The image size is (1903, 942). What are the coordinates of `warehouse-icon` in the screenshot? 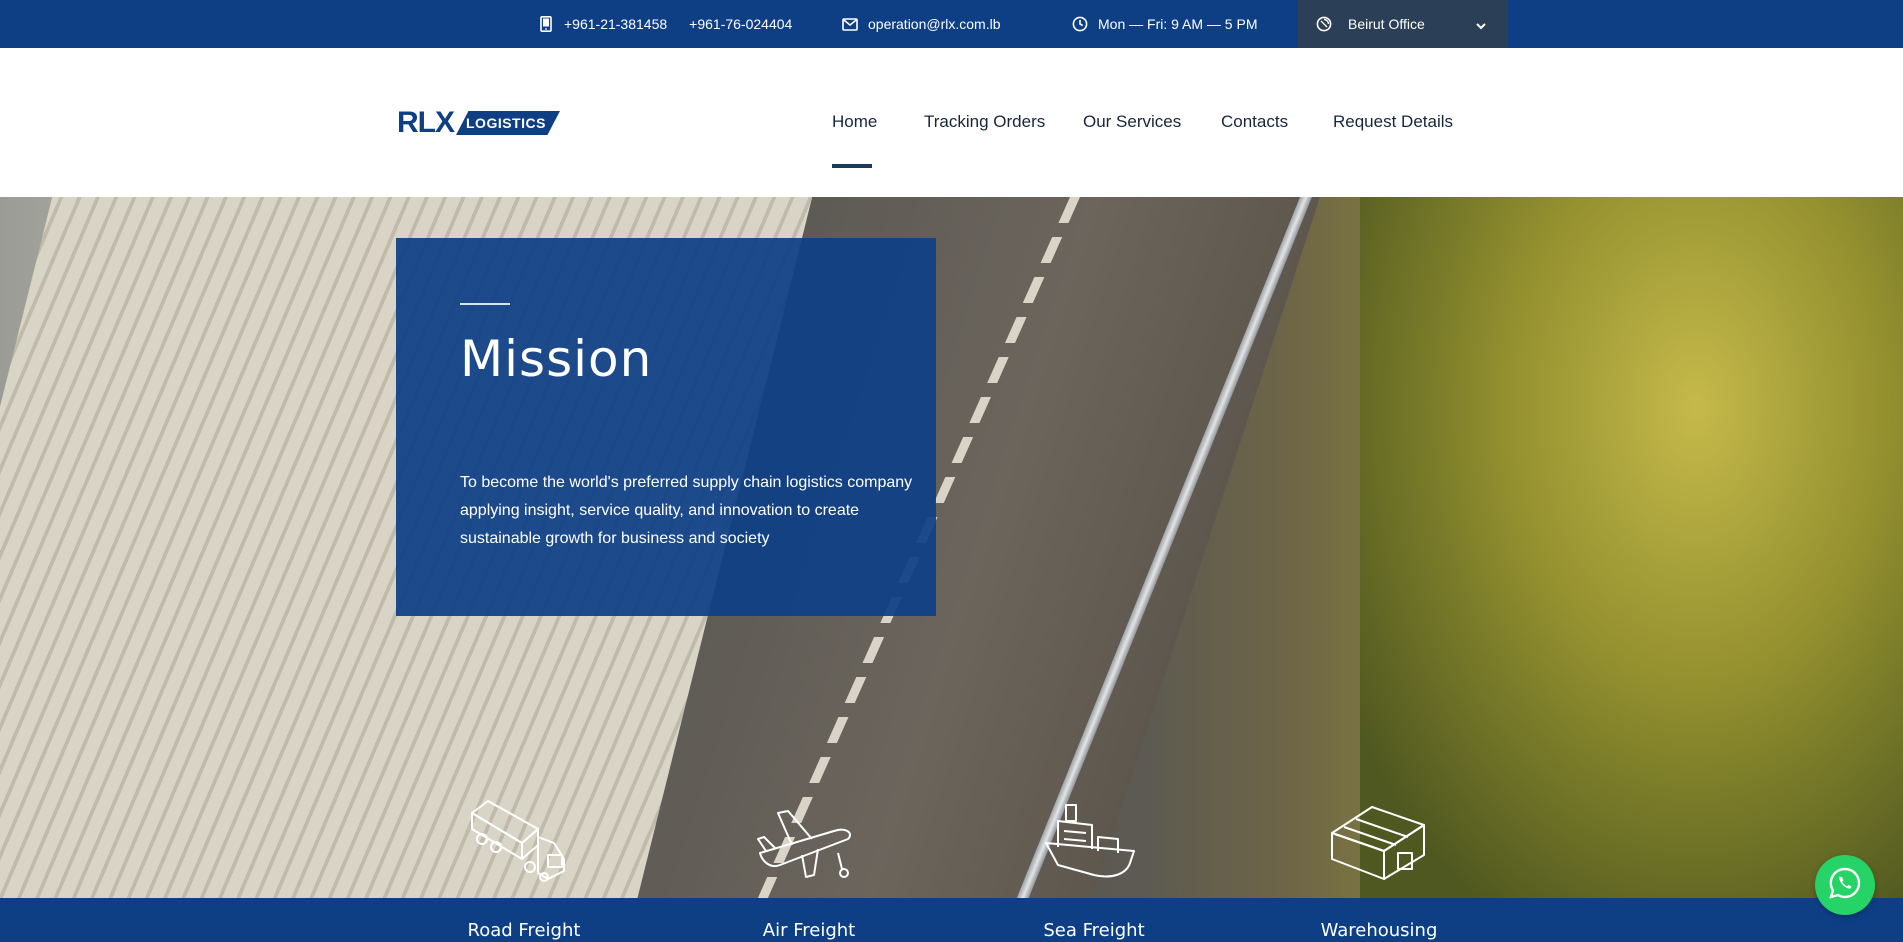 It's located at (1379, 838).